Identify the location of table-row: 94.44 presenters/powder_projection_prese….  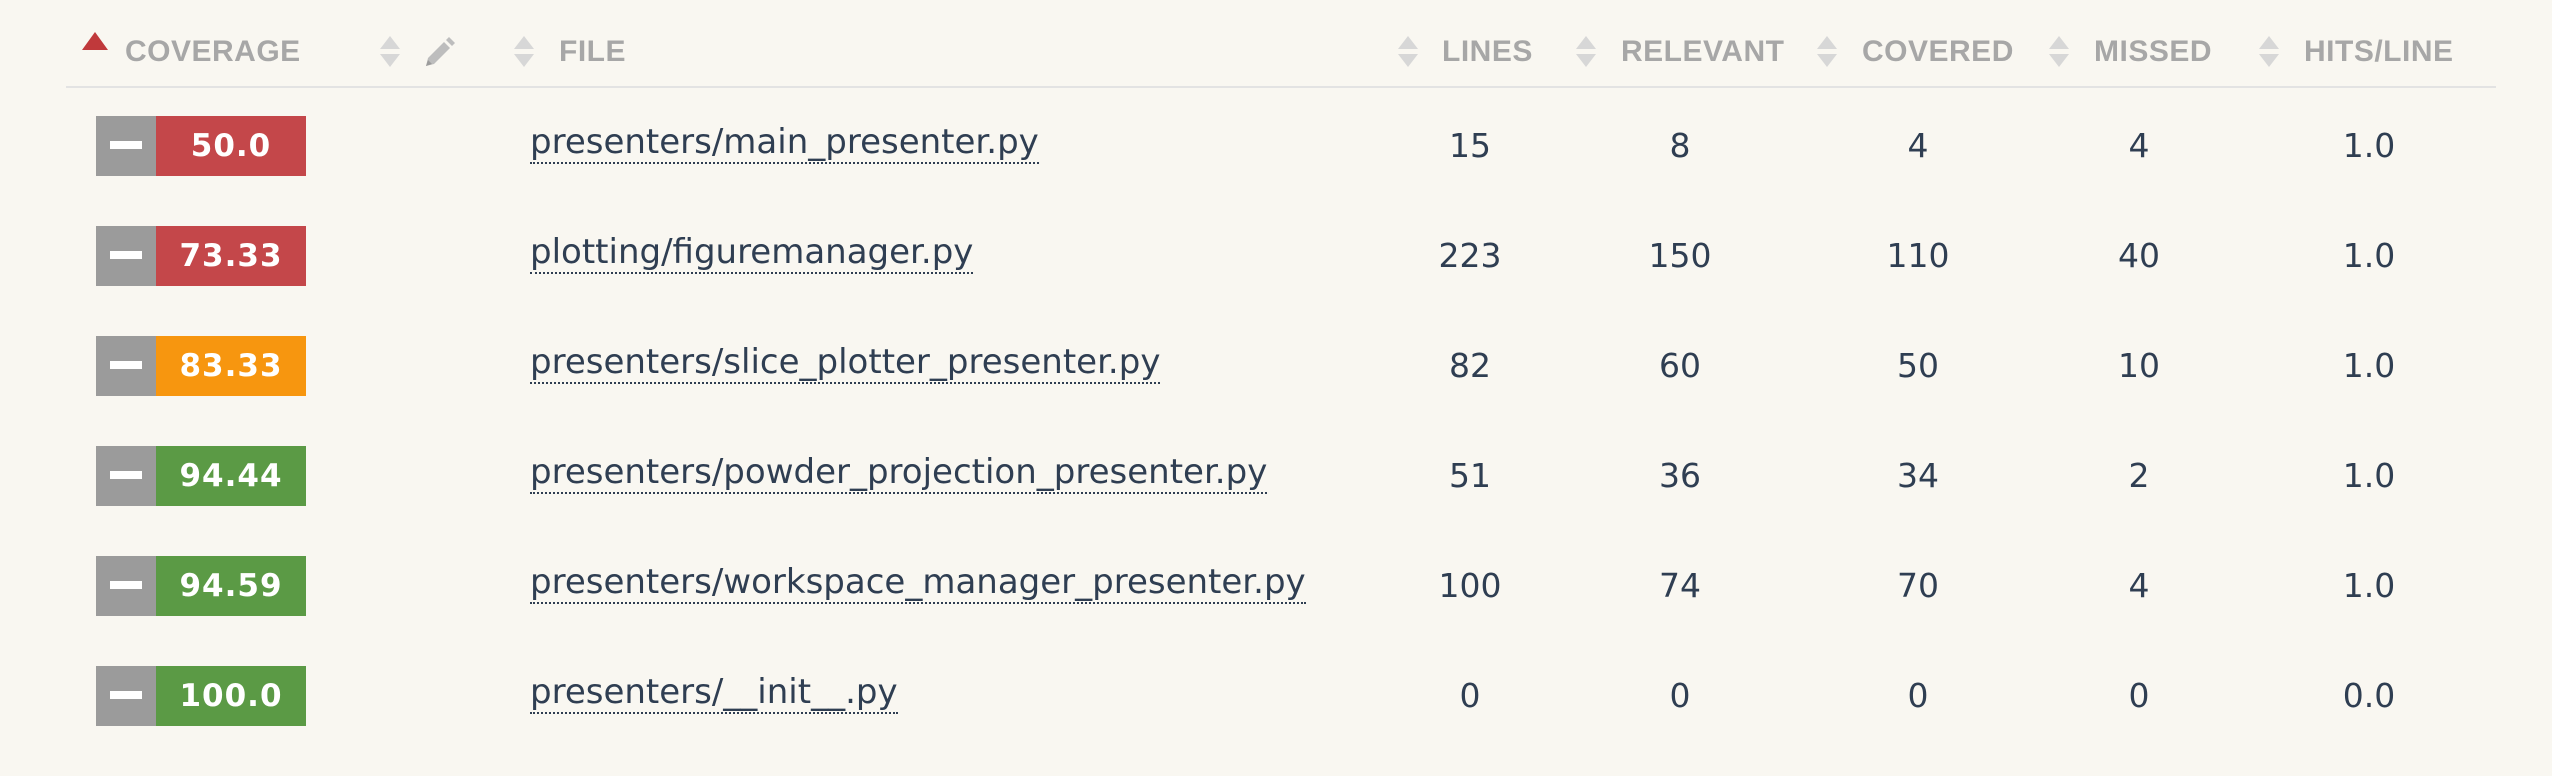
(1281, 501).